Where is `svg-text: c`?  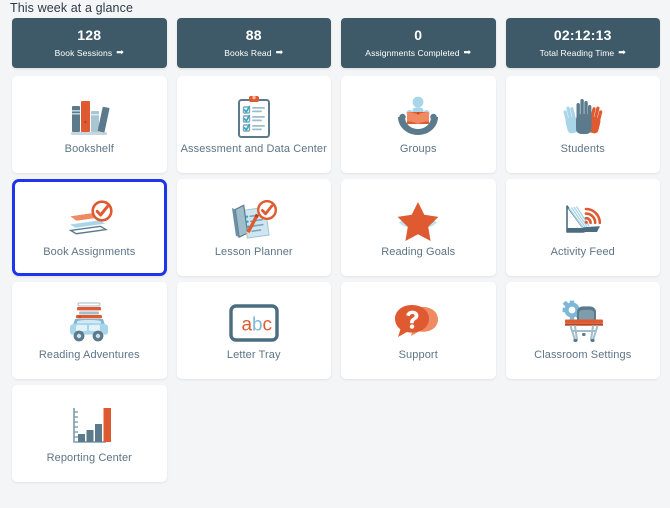
svg-text: c is located at coordinates (267, 324).